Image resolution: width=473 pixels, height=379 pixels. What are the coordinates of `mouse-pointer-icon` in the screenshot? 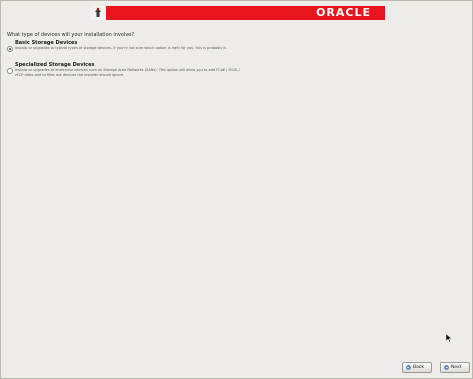 It's located at (449, 335).